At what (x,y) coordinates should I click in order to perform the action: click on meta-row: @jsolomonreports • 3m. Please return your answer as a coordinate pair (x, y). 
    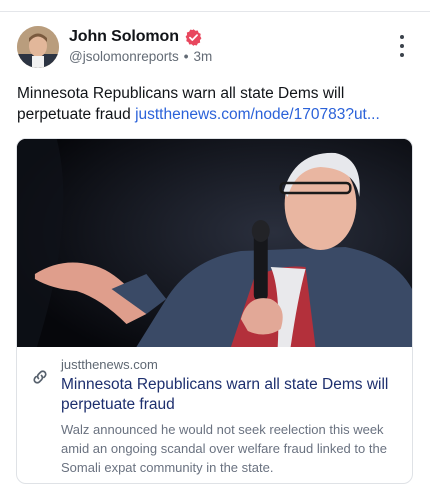
    Looking at the image, I should click on (140, 56).